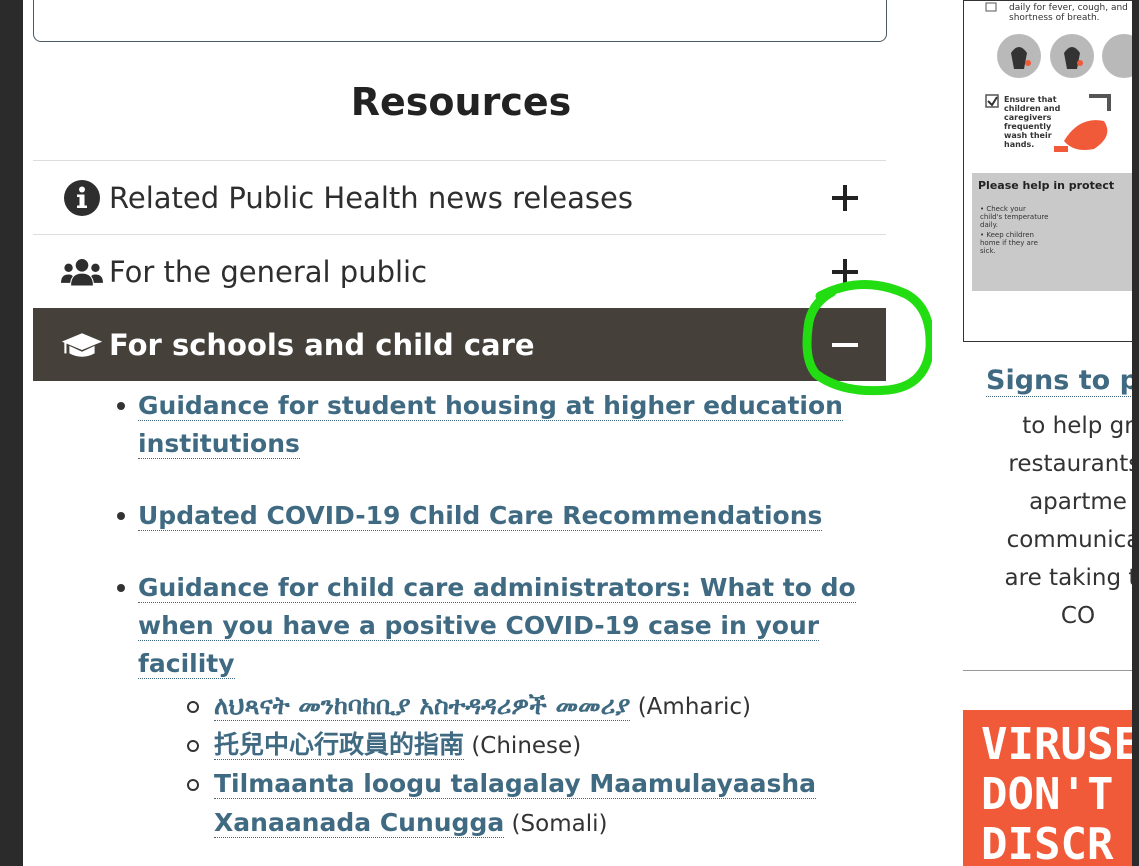 The width and height of the screenshot is (1139, 866). What do you see at coordinates (82, 345) in the screenshot?
I see `graduation-cap-icon` at bounding box center [82, 345].